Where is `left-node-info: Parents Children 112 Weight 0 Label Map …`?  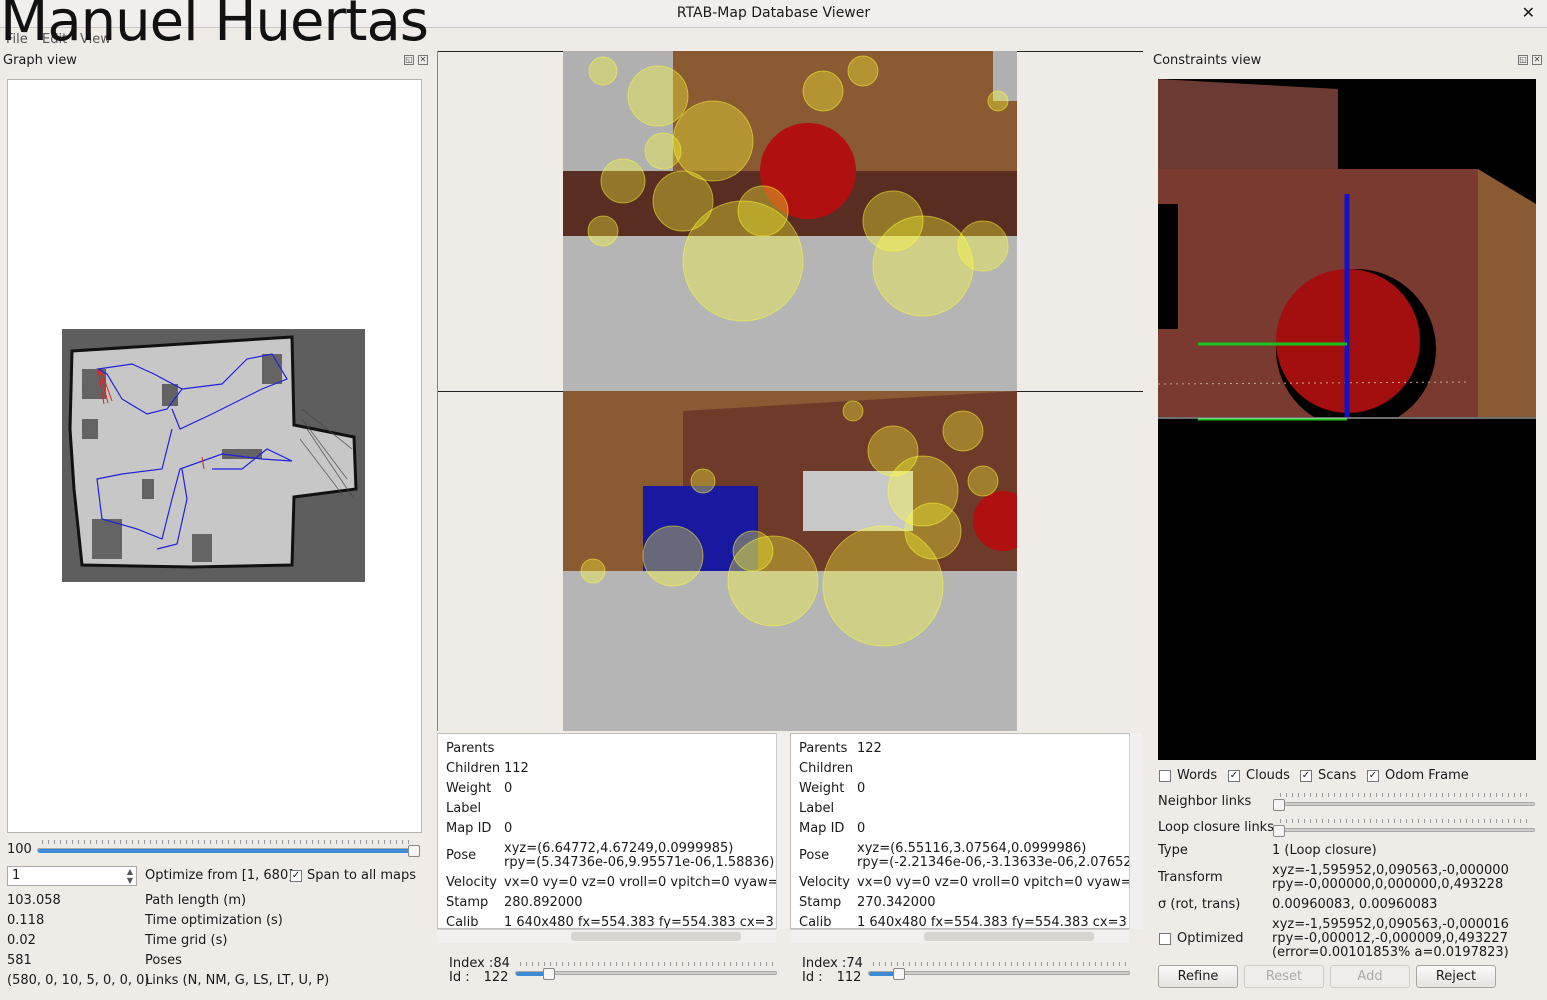
left-node-info: Parents Children 112 Weight 0 Label Map … is located at coordinates (613, 831).